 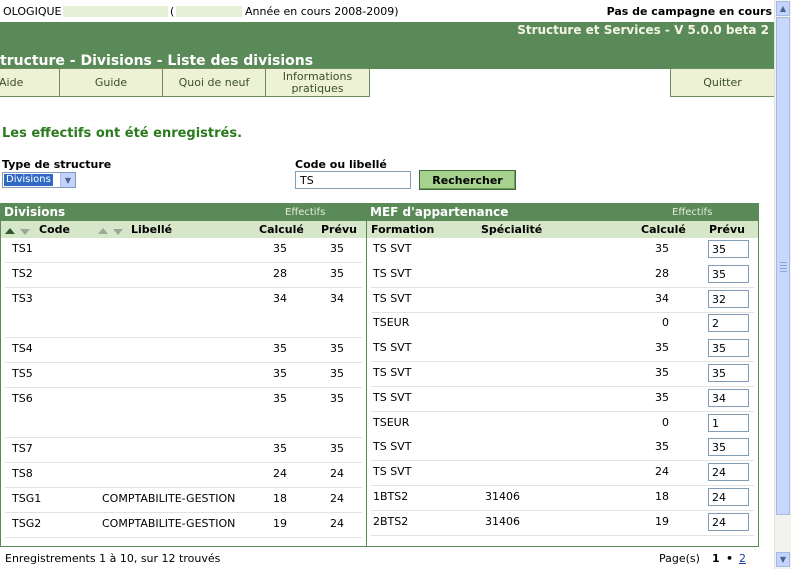 I want to click on vertical-scrollbar: ▲ ▼, so click(x=782, y=284).